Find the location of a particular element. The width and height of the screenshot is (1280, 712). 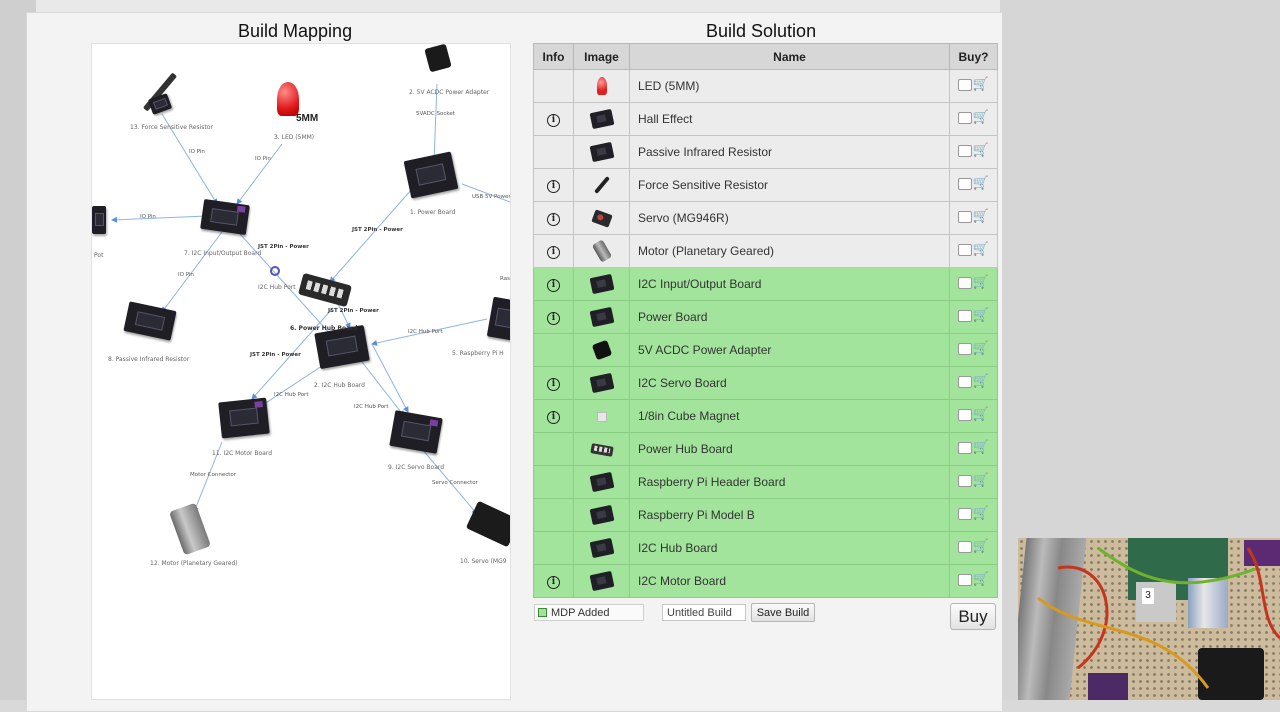

col-image: Image is located at coordinates (601, 56).